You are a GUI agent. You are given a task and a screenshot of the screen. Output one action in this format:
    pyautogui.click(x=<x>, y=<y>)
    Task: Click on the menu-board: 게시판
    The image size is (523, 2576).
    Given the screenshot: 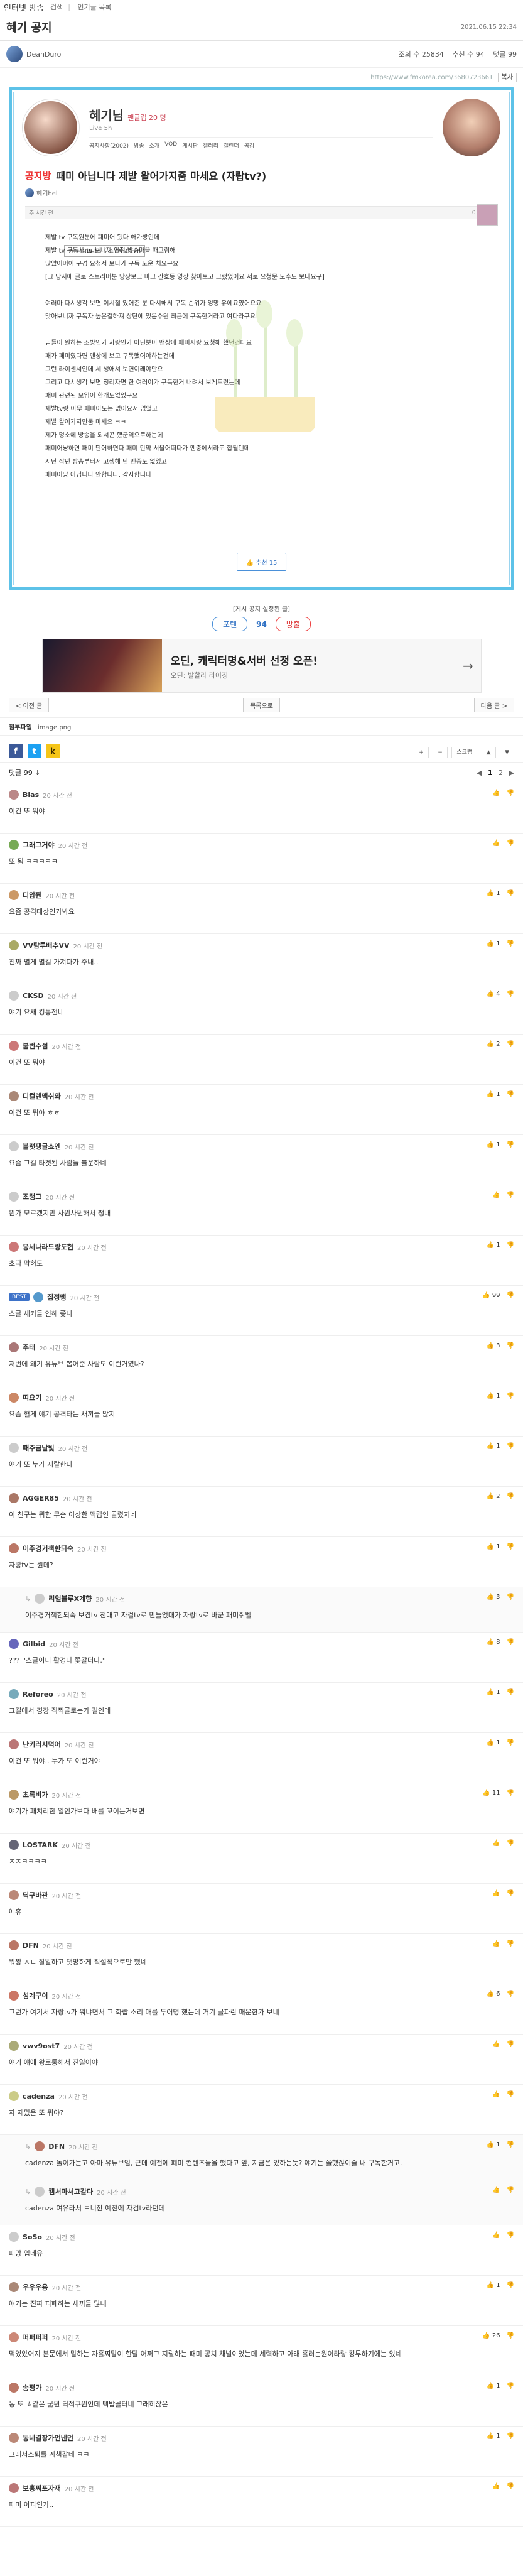 What is the action you would take?
    pyautogui.click(x=190, y=145)
    